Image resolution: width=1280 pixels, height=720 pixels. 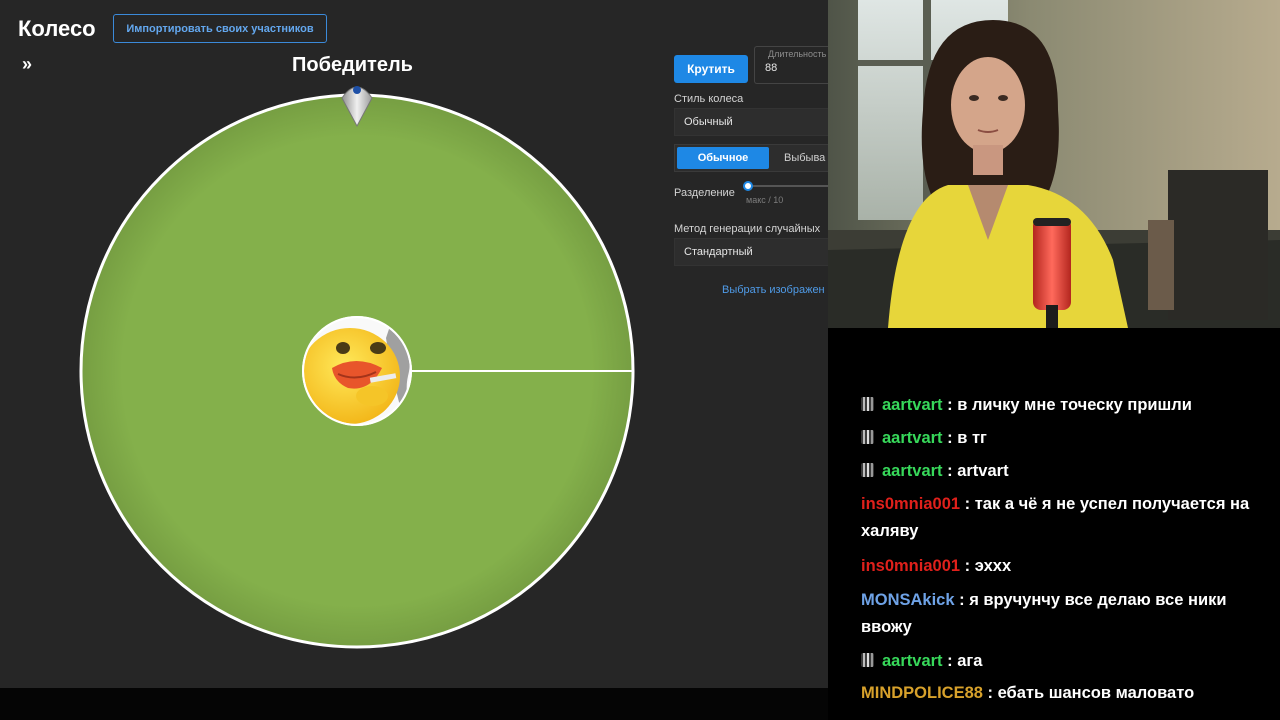 I want to click on mode-normal-button: Обычное, so click(x=723, y=158).